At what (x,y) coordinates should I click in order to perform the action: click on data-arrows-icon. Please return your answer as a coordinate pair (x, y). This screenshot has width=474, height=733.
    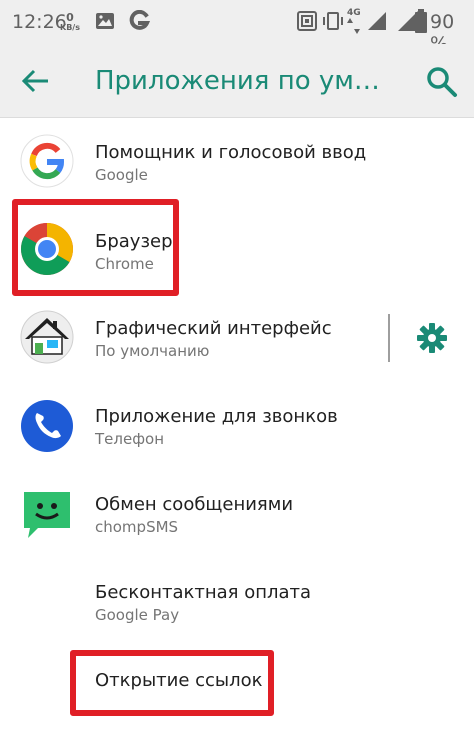
    Looking at the image, I should click on (353, 26).